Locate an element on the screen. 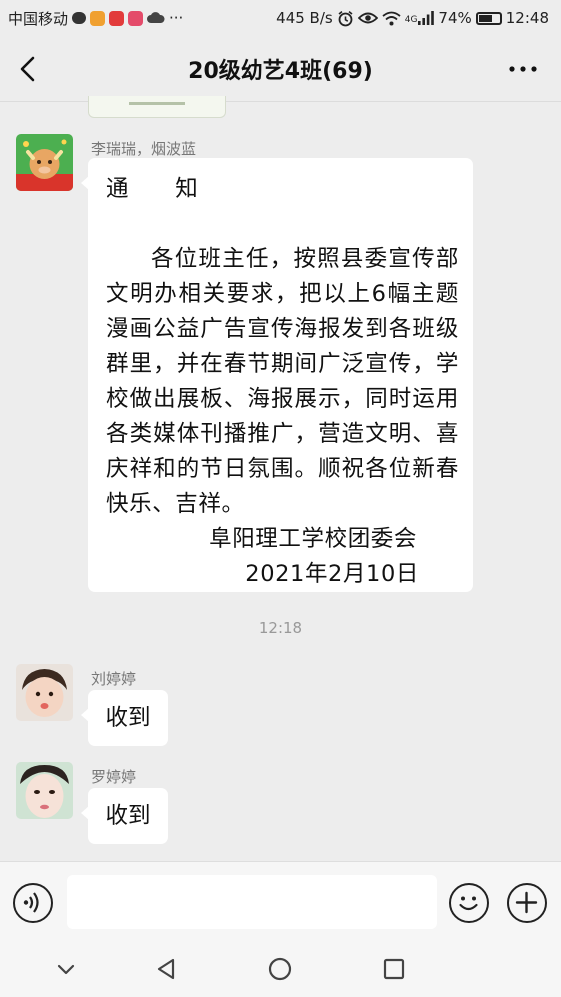 The height and width of the screenshot is (997, 561). voice-waves-icon is located at coordinates (31, 902).